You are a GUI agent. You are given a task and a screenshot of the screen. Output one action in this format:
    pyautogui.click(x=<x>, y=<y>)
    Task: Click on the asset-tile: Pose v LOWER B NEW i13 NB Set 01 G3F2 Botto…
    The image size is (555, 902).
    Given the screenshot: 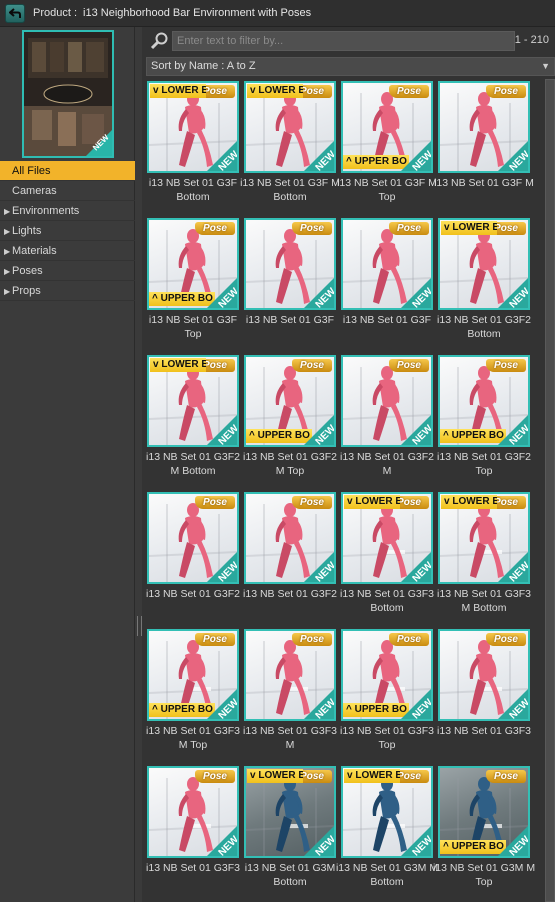 What is the action you would take?
    pyautogui.click(x=484, y=283)
    